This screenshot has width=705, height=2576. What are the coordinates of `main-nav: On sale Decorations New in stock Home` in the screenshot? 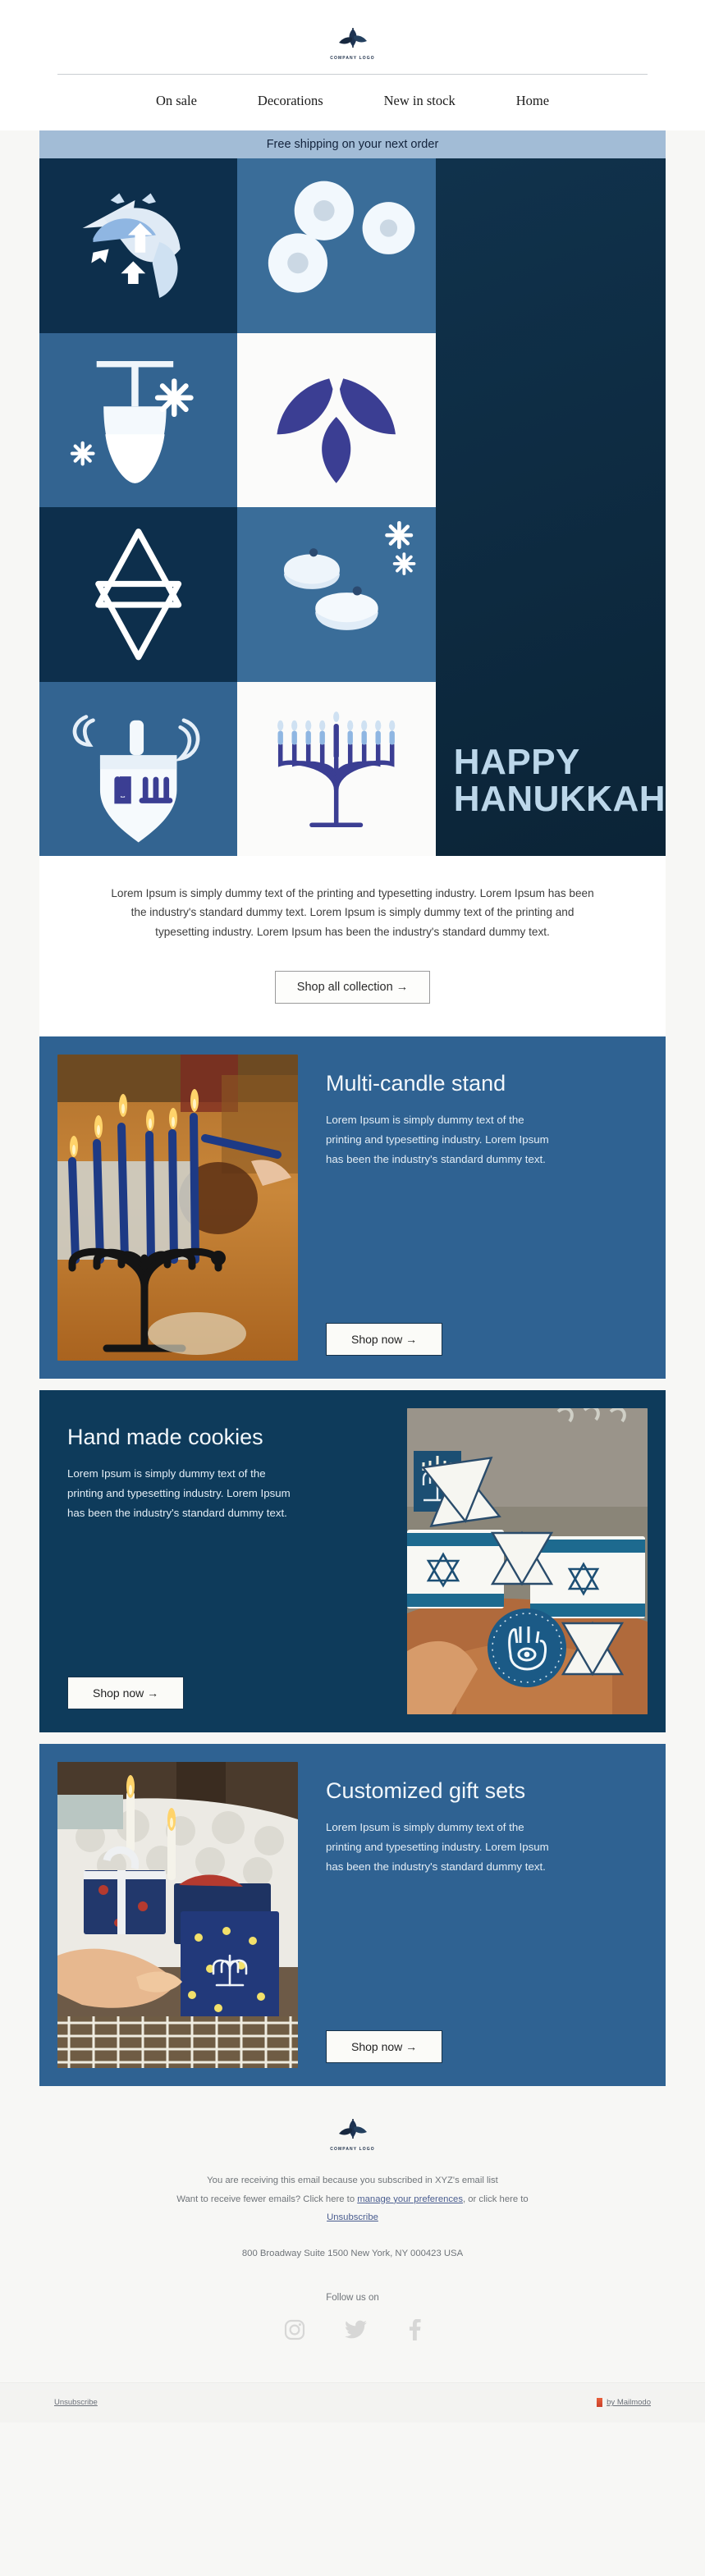 It's located at (353, 102).